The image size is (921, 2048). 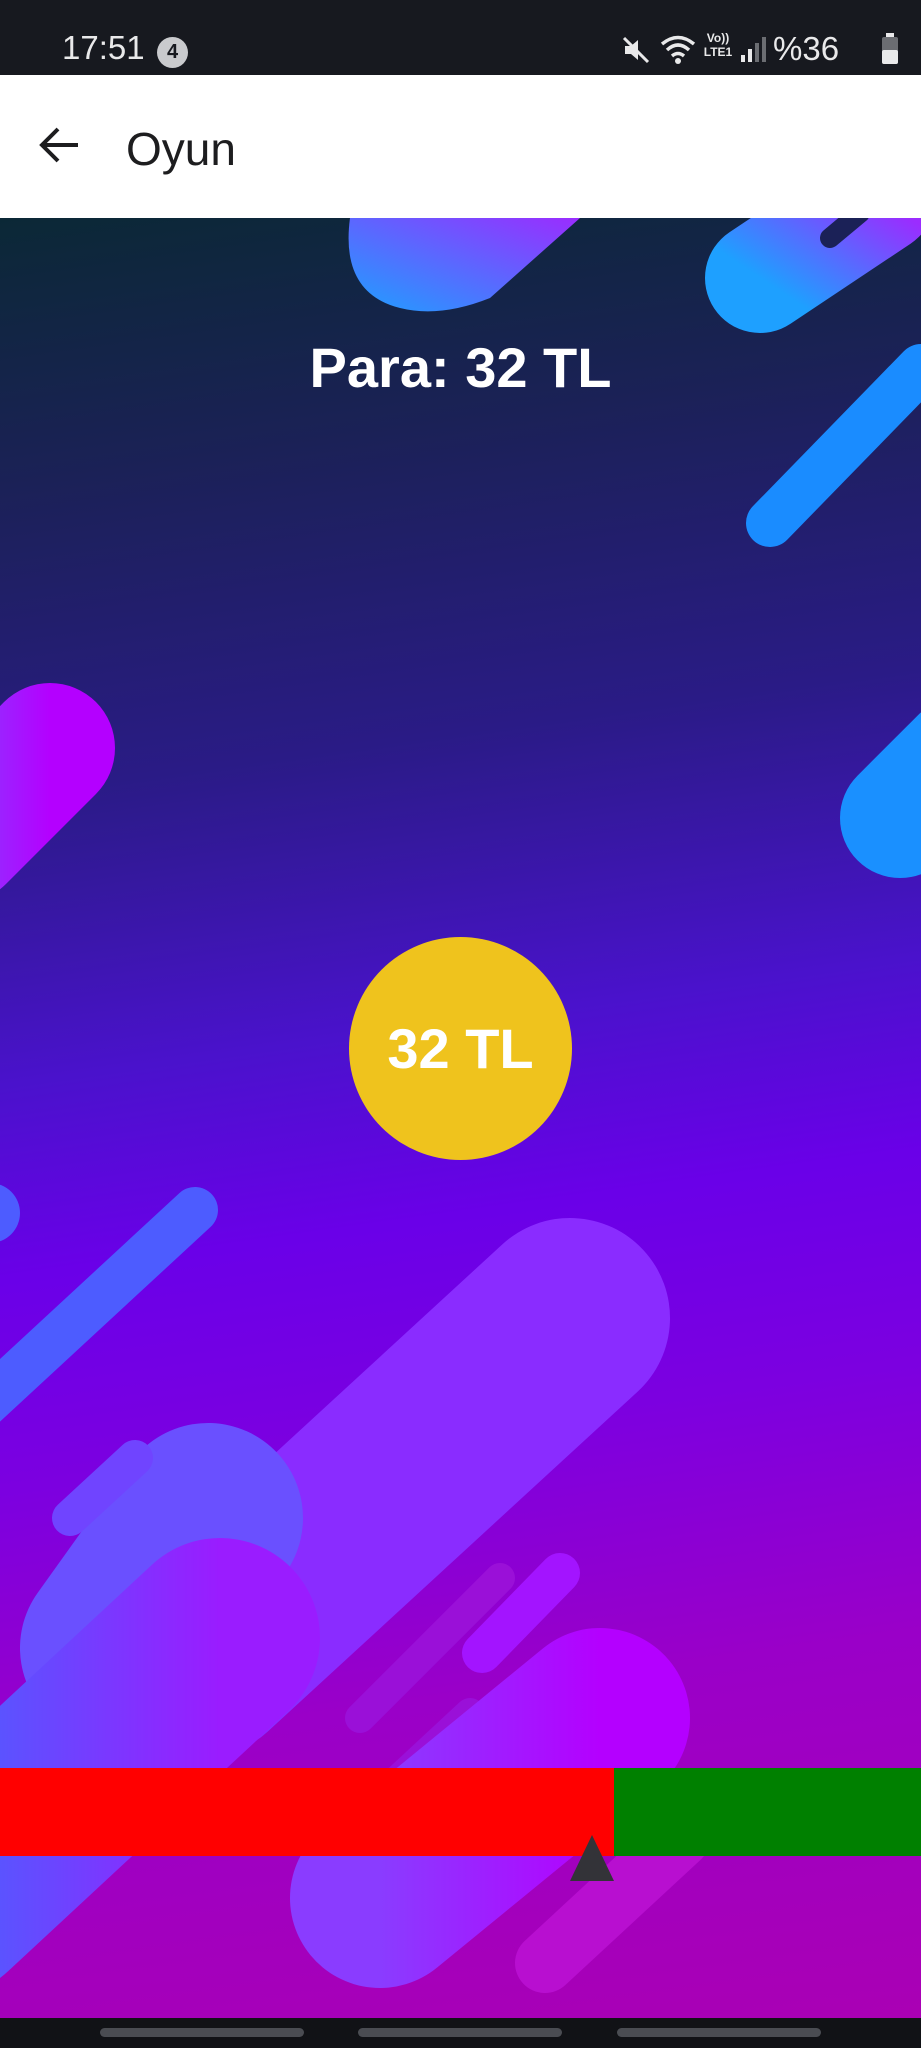 I want to click on arrow-left-icon, so click(x=58, y=145).